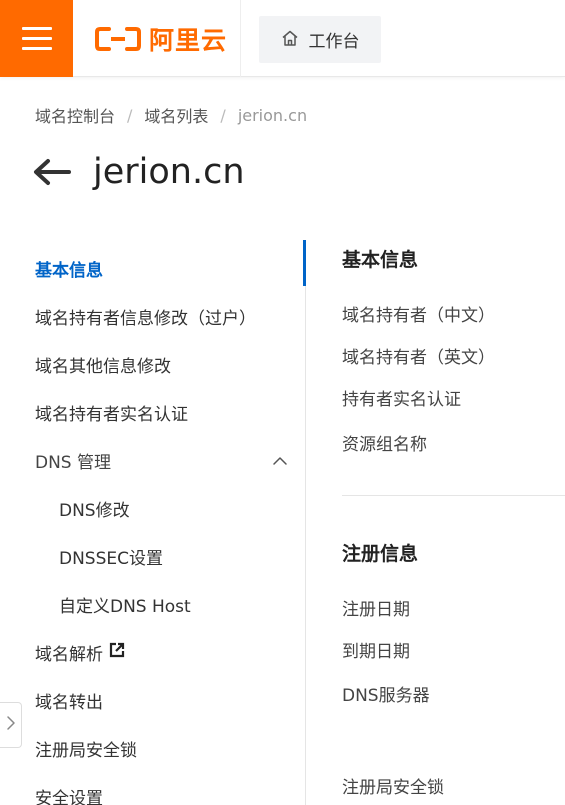 The width and height of the screenshot is (565, 805). What do you see at coordinates (305, 545) in the screenshot?
I see `nav-divider` at bounding box center [305, 545].